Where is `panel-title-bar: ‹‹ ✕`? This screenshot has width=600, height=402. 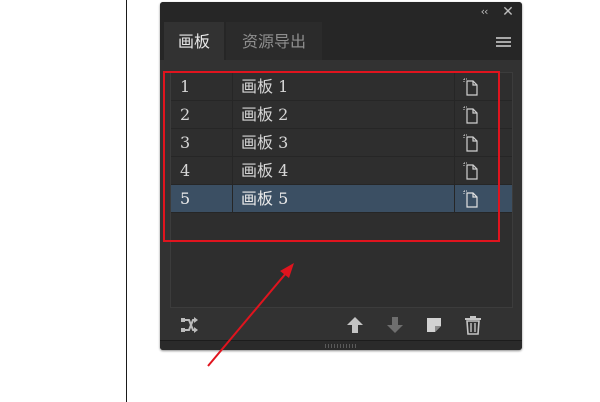 panel-title-bar: ‹‹ ✕ is located at coordinates (341, 12).